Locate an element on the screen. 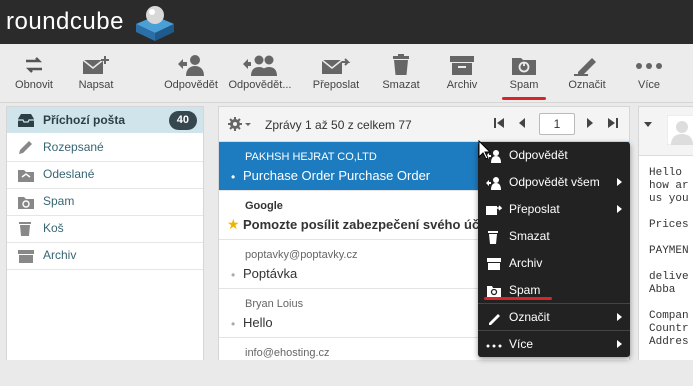 This screenshot has height=386, width=693. refresh-label: Obnovit is located at coordinates (34, 85).